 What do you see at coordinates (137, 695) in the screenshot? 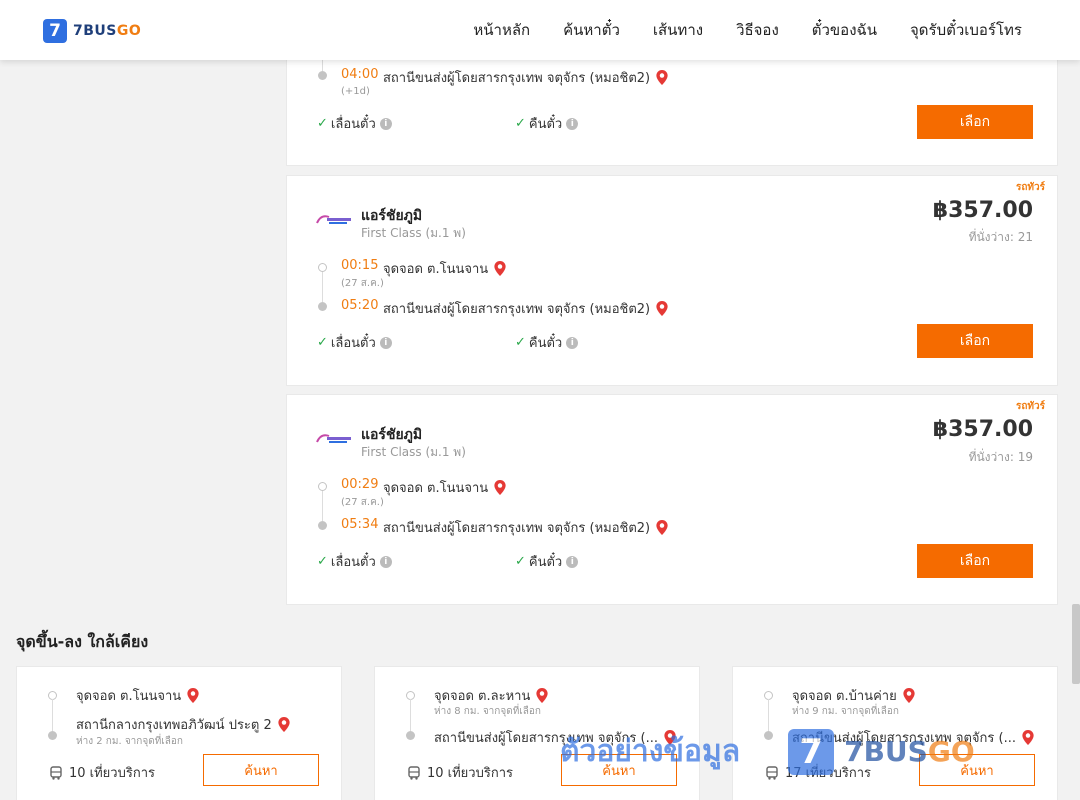
I see `nearby-from-stop: จุดจอด ต.โนนจาน` at bounding box center [137, 695].